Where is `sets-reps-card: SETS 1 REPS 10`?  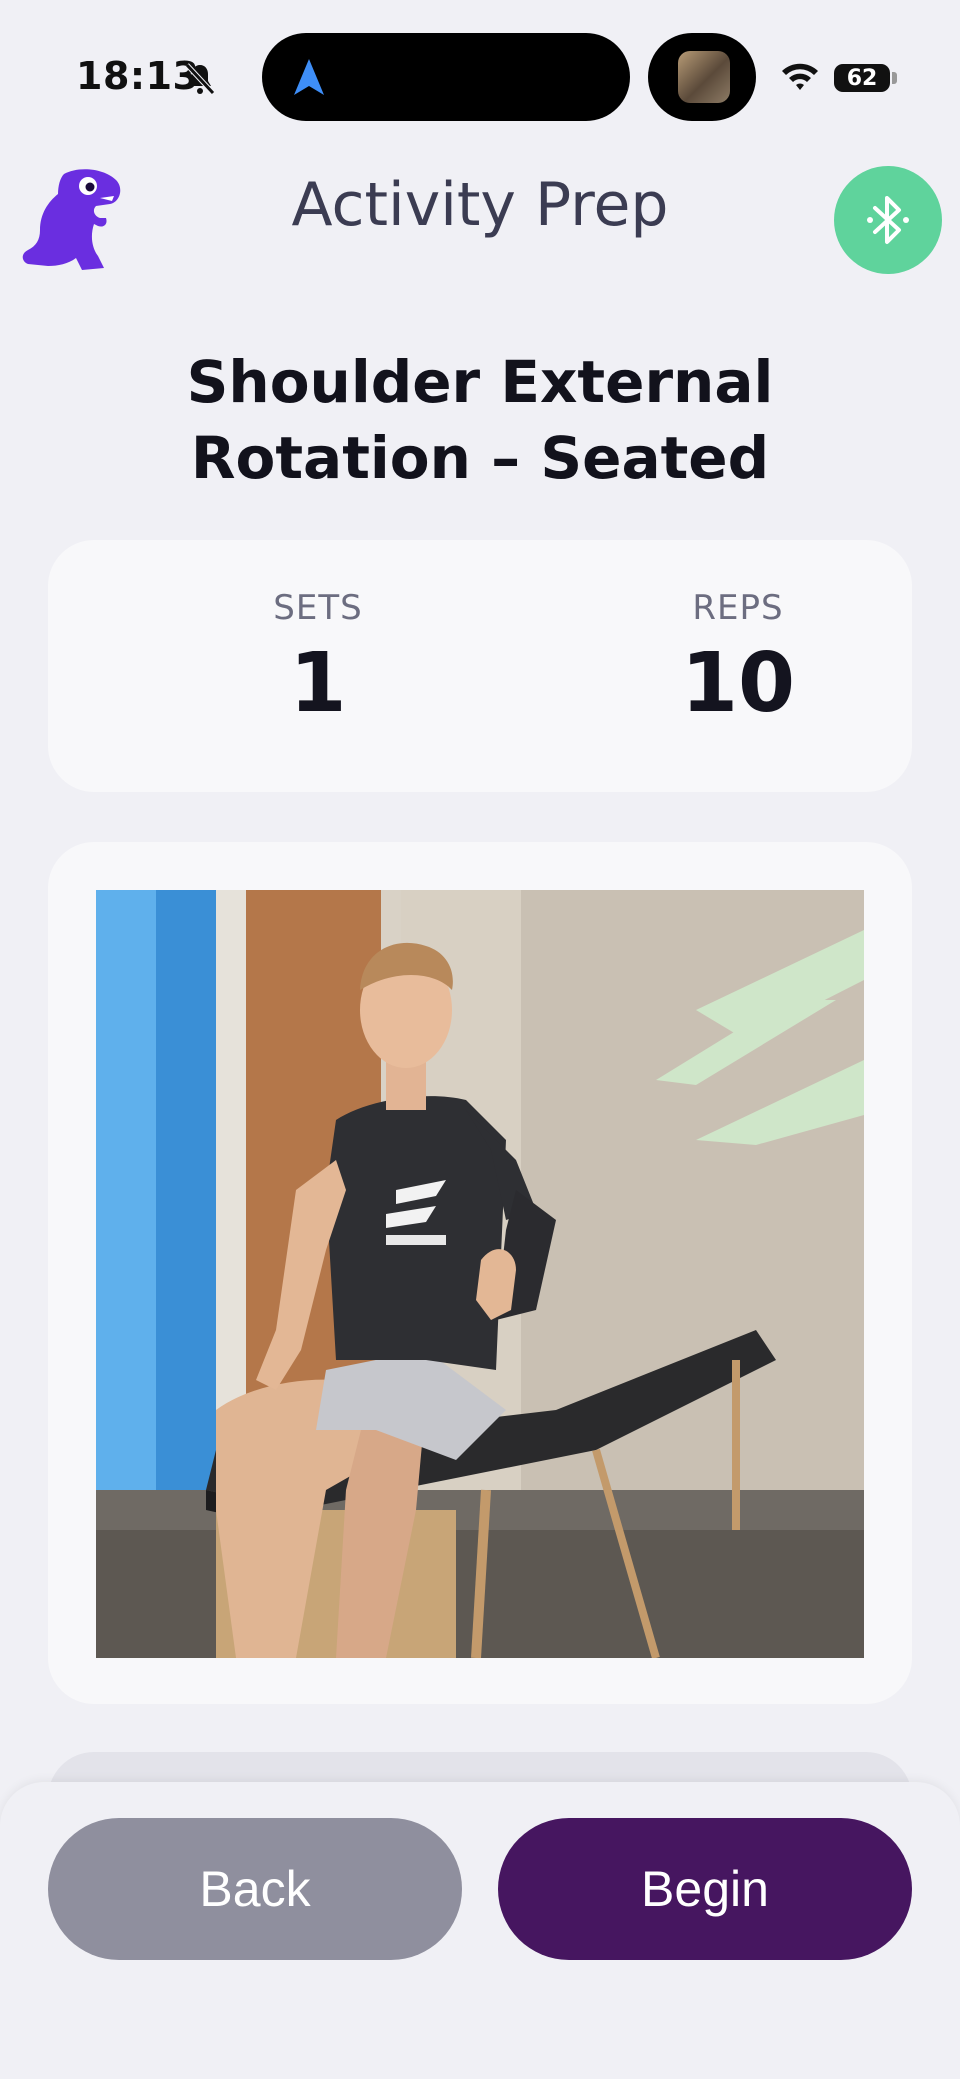 sets-reps-card: SETS 1 REPS 10 is located at coordinates (480, 666).